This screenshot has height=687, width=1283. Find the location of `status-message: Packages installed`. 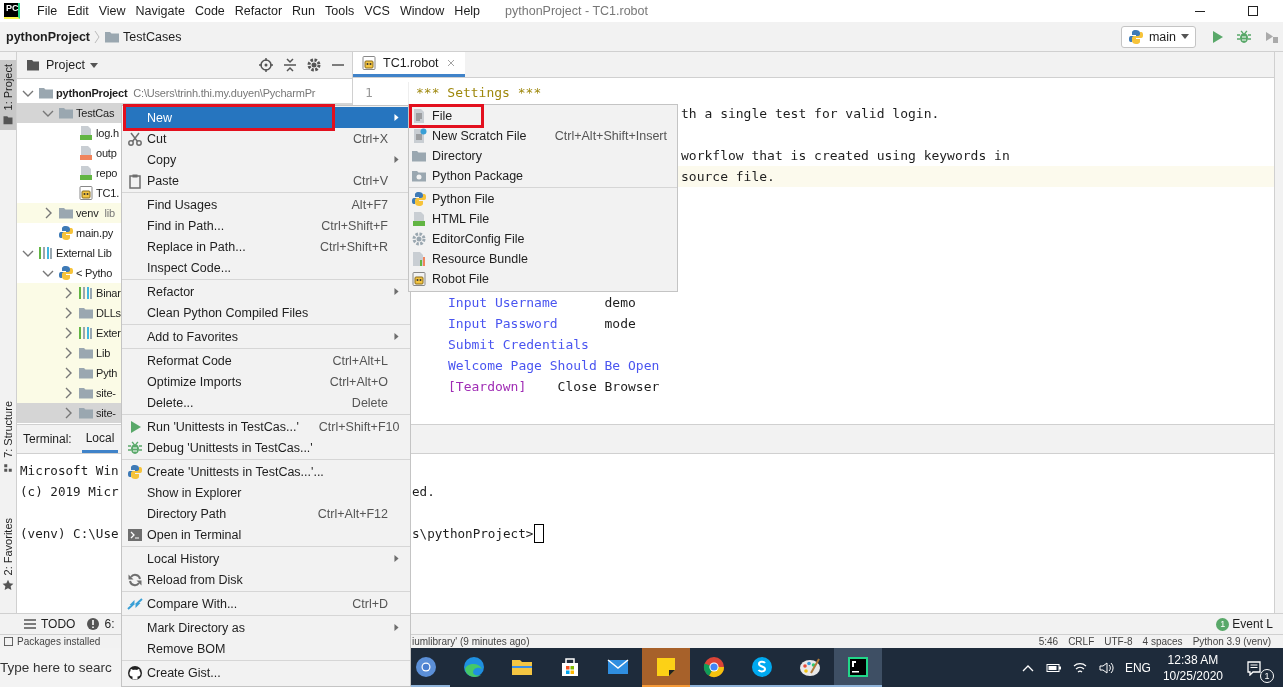

status-message: Packages installed is located at coordinates (59, 641).